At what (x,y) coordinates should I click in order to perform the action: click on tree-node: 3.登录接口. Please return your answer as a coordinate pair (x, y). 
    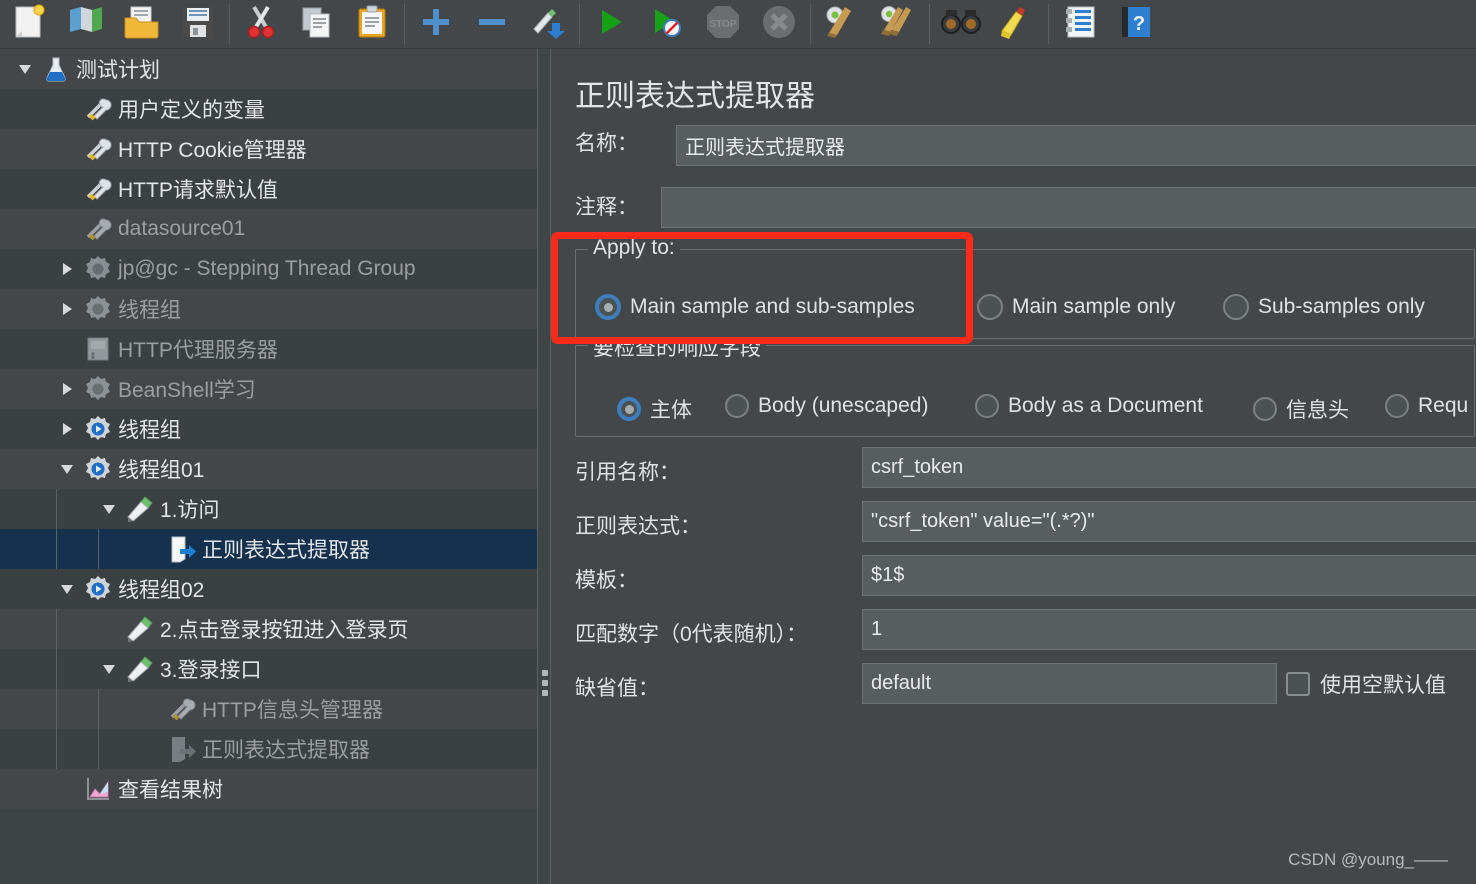
    Looking at the image, I should click on (268, 669).